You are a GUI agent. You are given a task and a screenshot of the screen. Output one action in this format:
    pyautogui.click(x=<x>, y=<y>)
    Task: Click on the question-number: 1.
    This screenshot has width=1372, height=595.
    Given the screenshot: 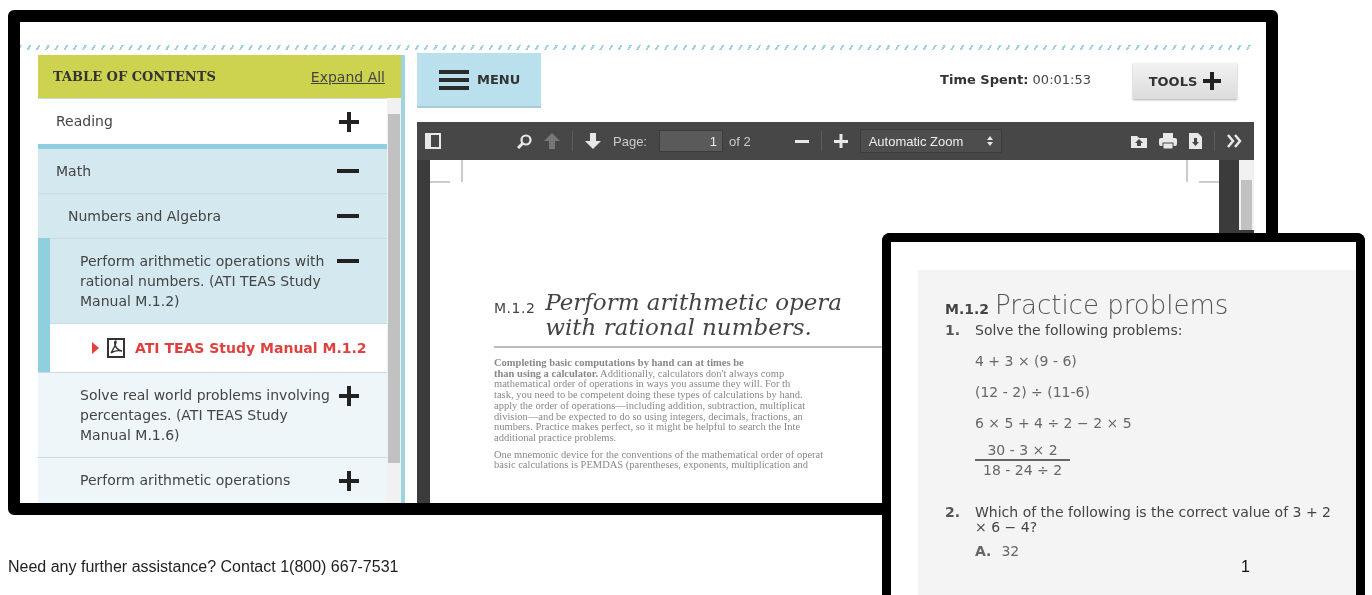 What is the action you would take?
    pyautogui.click(x=953, y=331)
    